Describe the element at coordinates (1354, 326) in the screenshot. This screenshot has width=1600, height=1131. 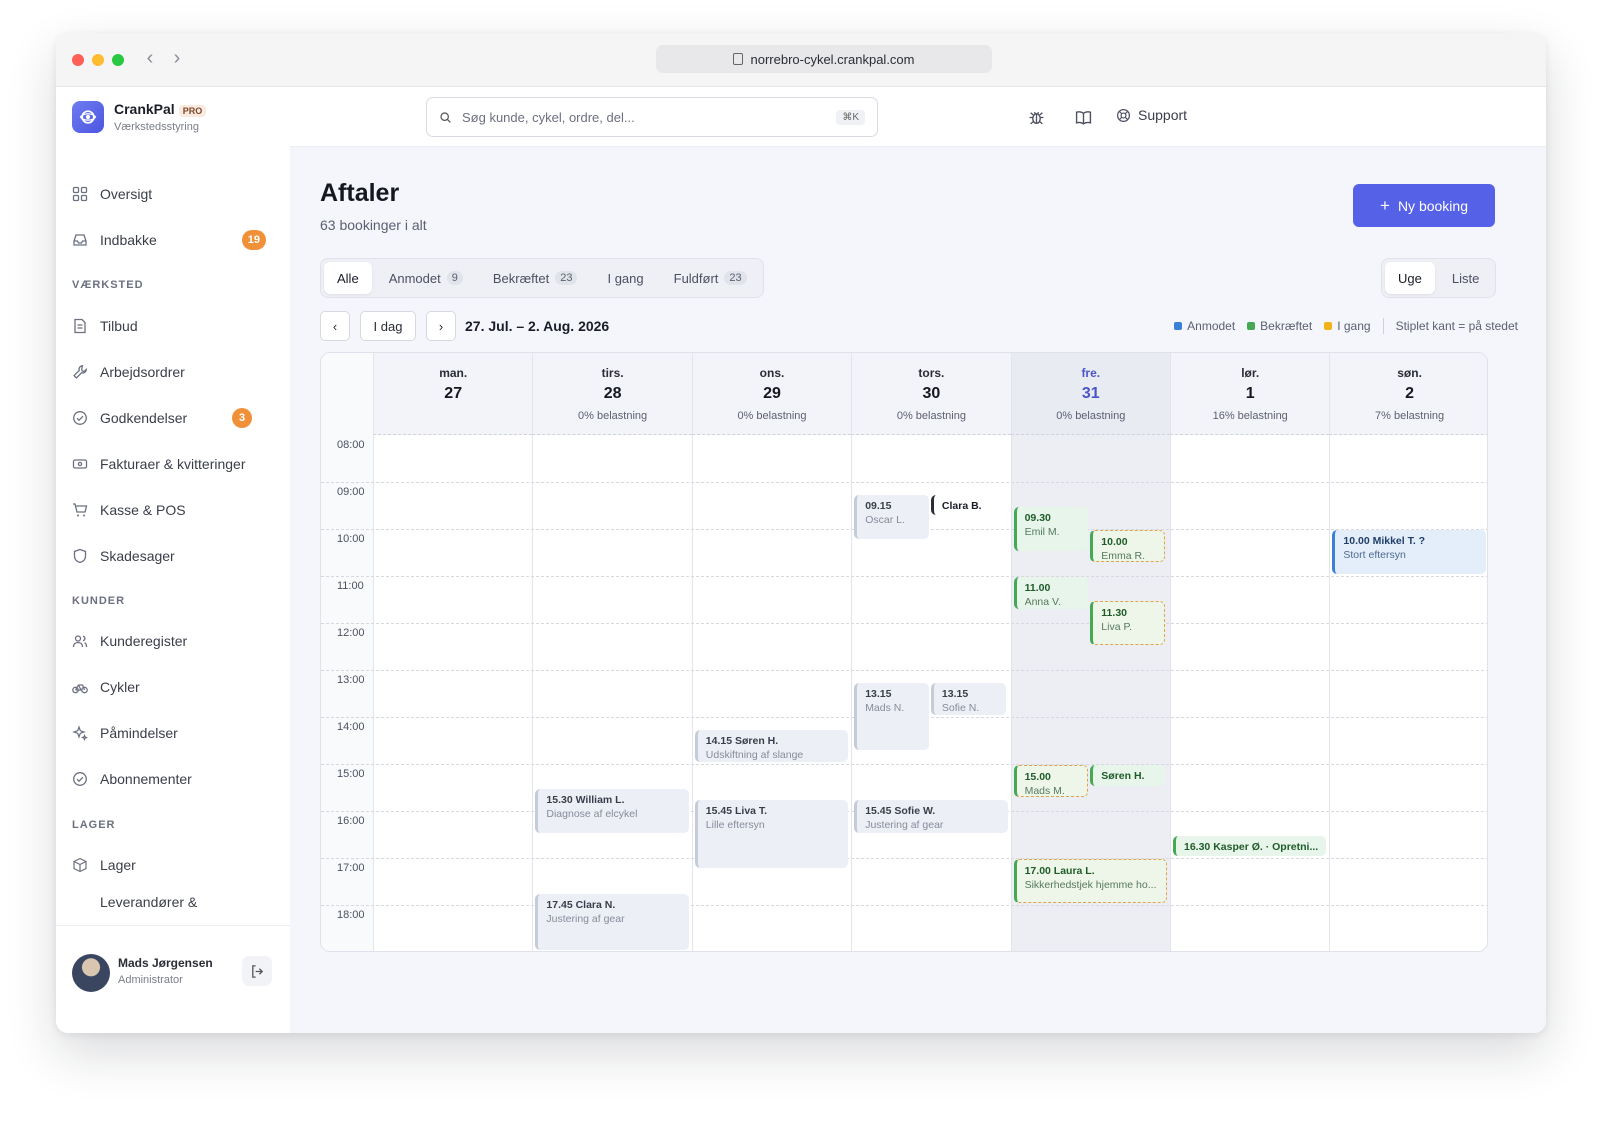
I see `legend-label: I gang` at that location.